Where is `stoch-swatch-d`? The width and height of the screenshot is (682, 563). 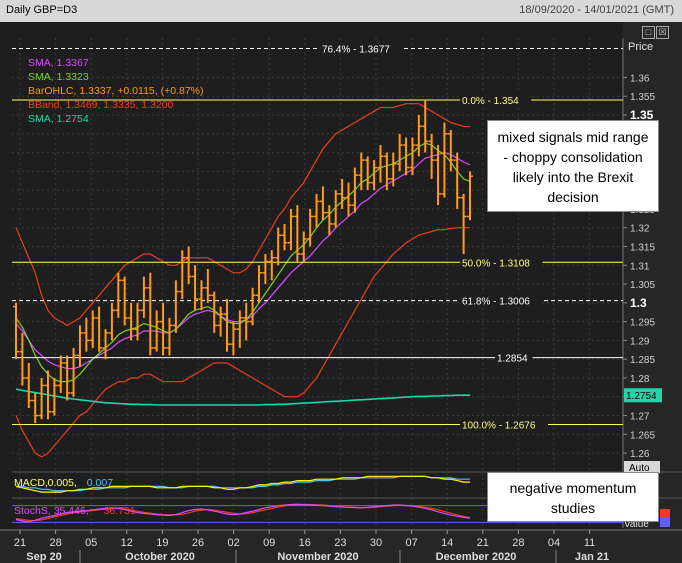
stoch-swatch-d is located at coordinates (665, 513).